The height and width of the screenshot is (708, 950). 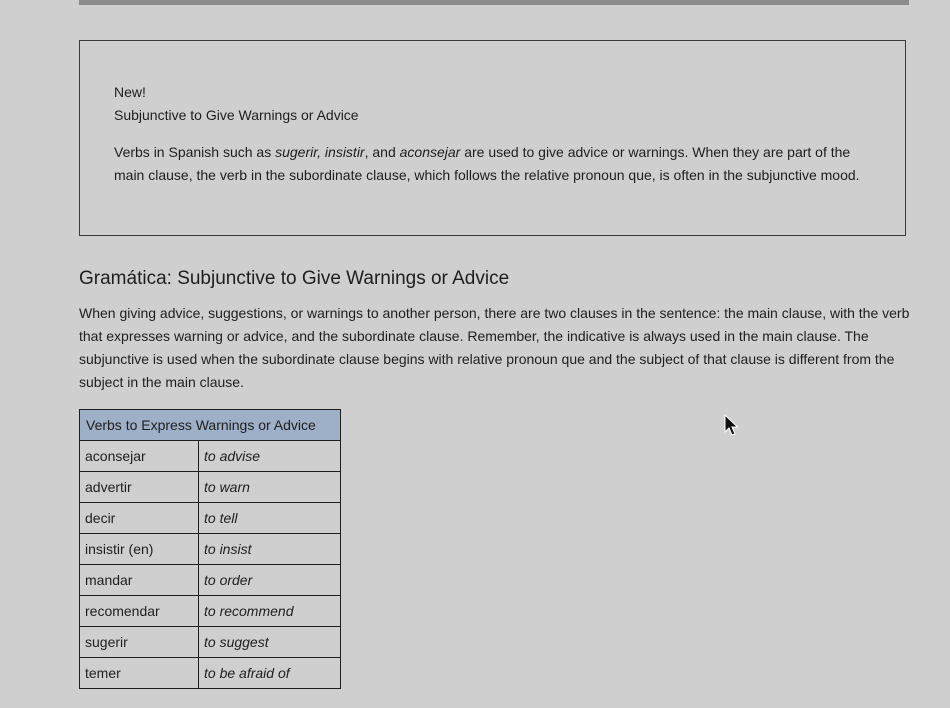 What do you see at coordinates (430, 152) in the screenshot?
I see `verb-aconsejar: aconsejar` at bounding box center [430, 152].